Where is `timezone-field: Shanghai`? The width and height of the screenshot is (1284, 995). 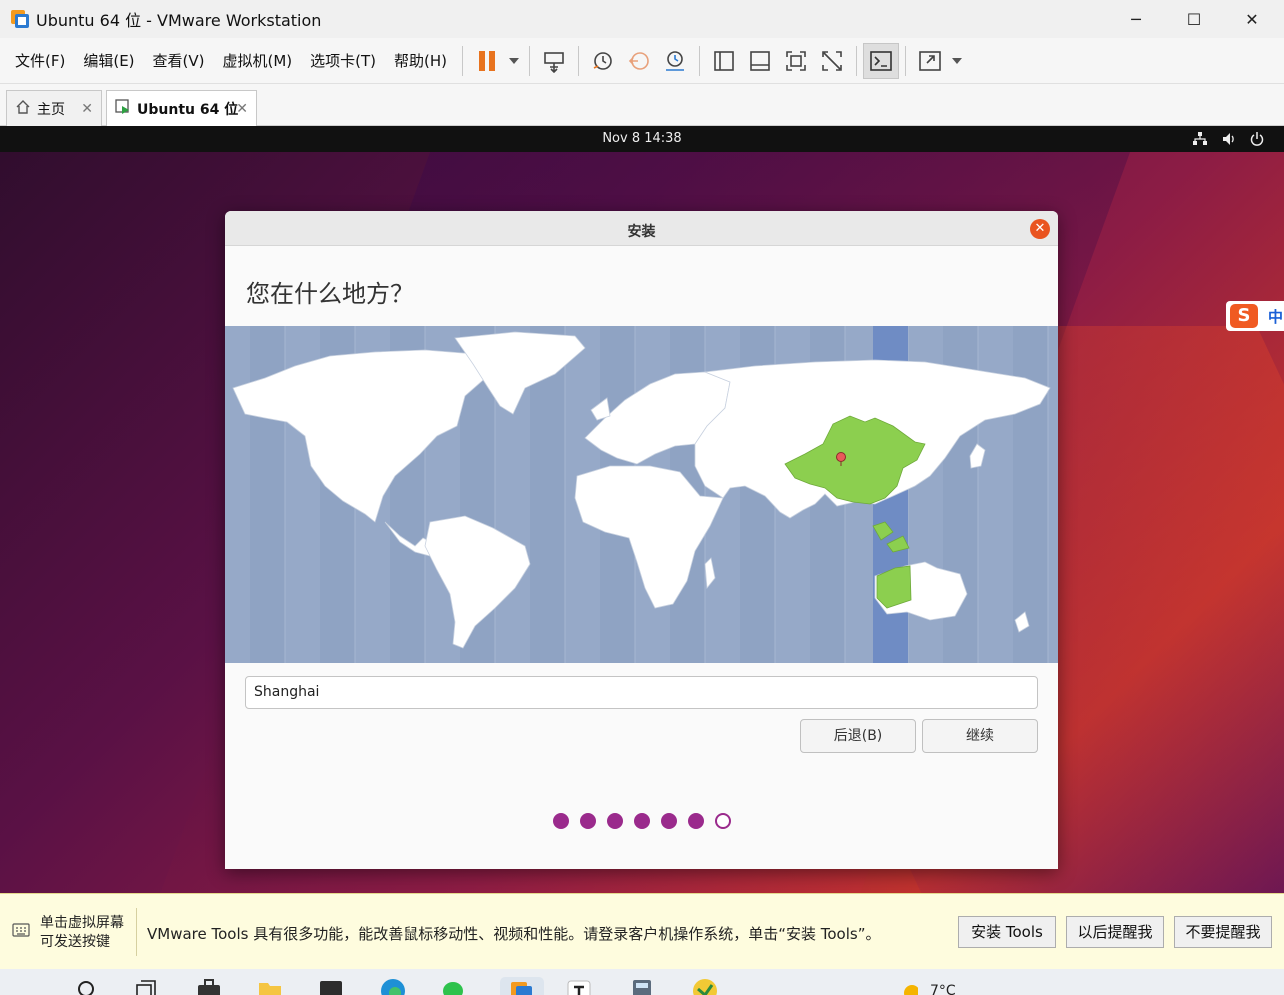
timezone-field: Shanghai is located at coordinates (641, 692).